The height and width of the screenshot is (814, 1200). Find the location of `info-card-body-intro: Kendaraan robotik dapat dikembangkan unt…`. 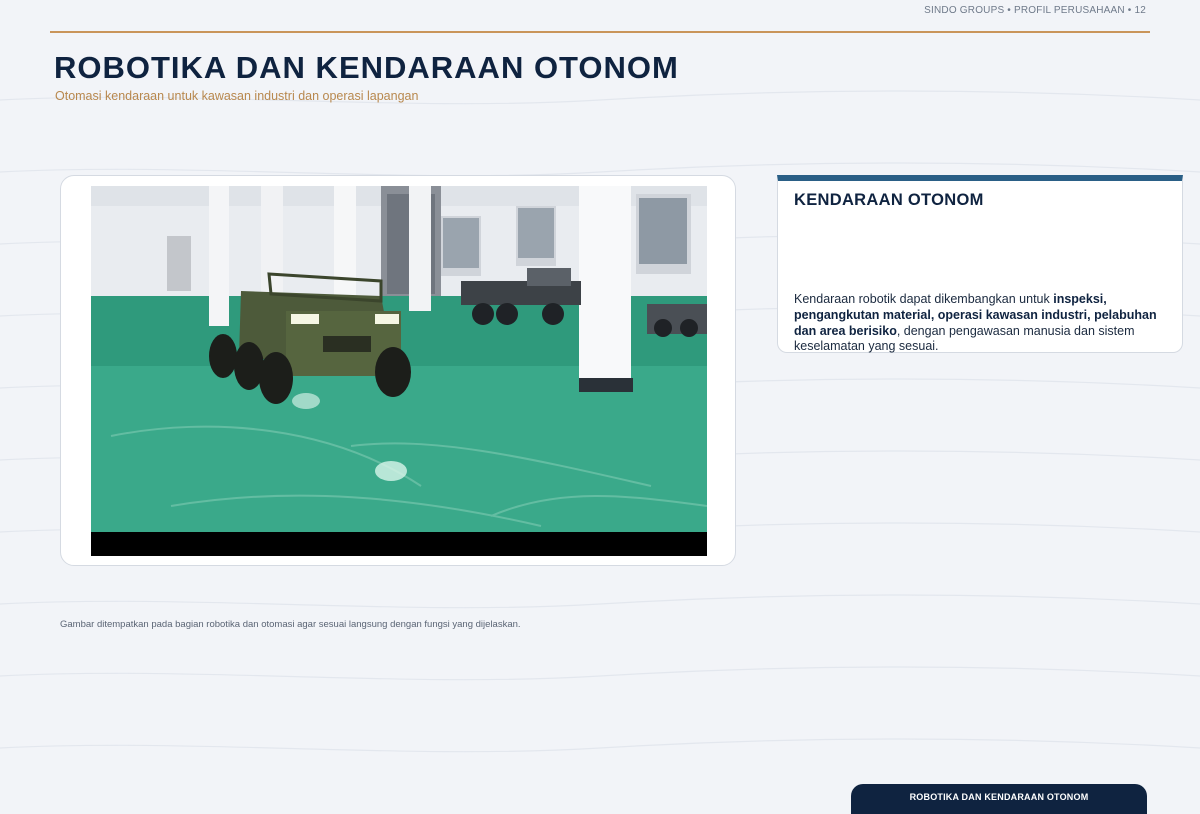

info-card-body-intro: Kendaraan robotik dapat dikembangkan unt… is located at coordinates (924, 299).